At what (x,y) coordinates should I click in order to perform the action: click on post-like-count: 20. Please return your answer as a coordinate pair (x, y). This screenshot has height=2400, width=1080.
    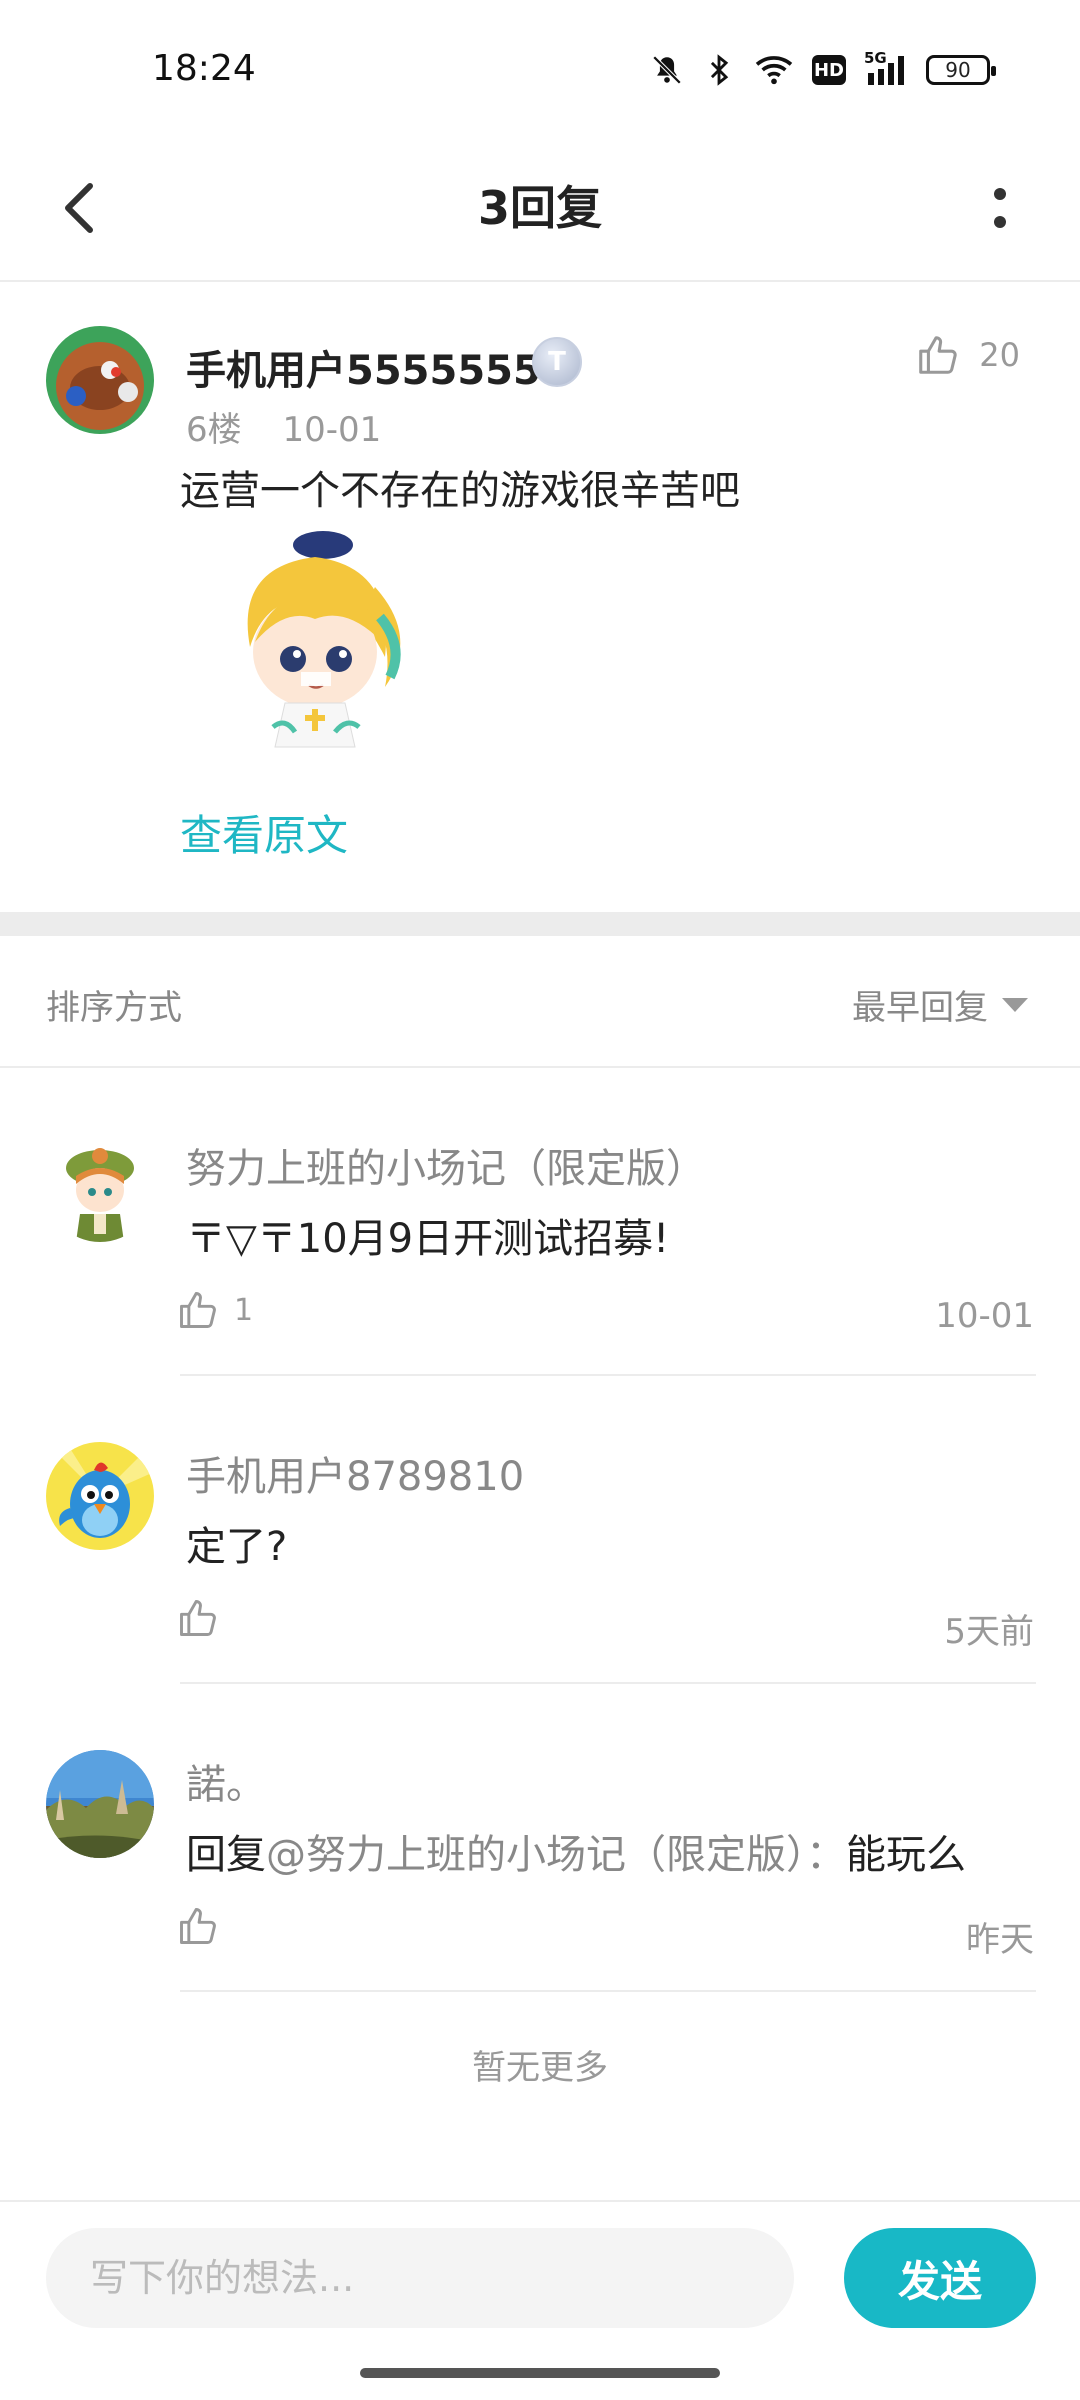
    Looking at the image, I should click on (999, 355).